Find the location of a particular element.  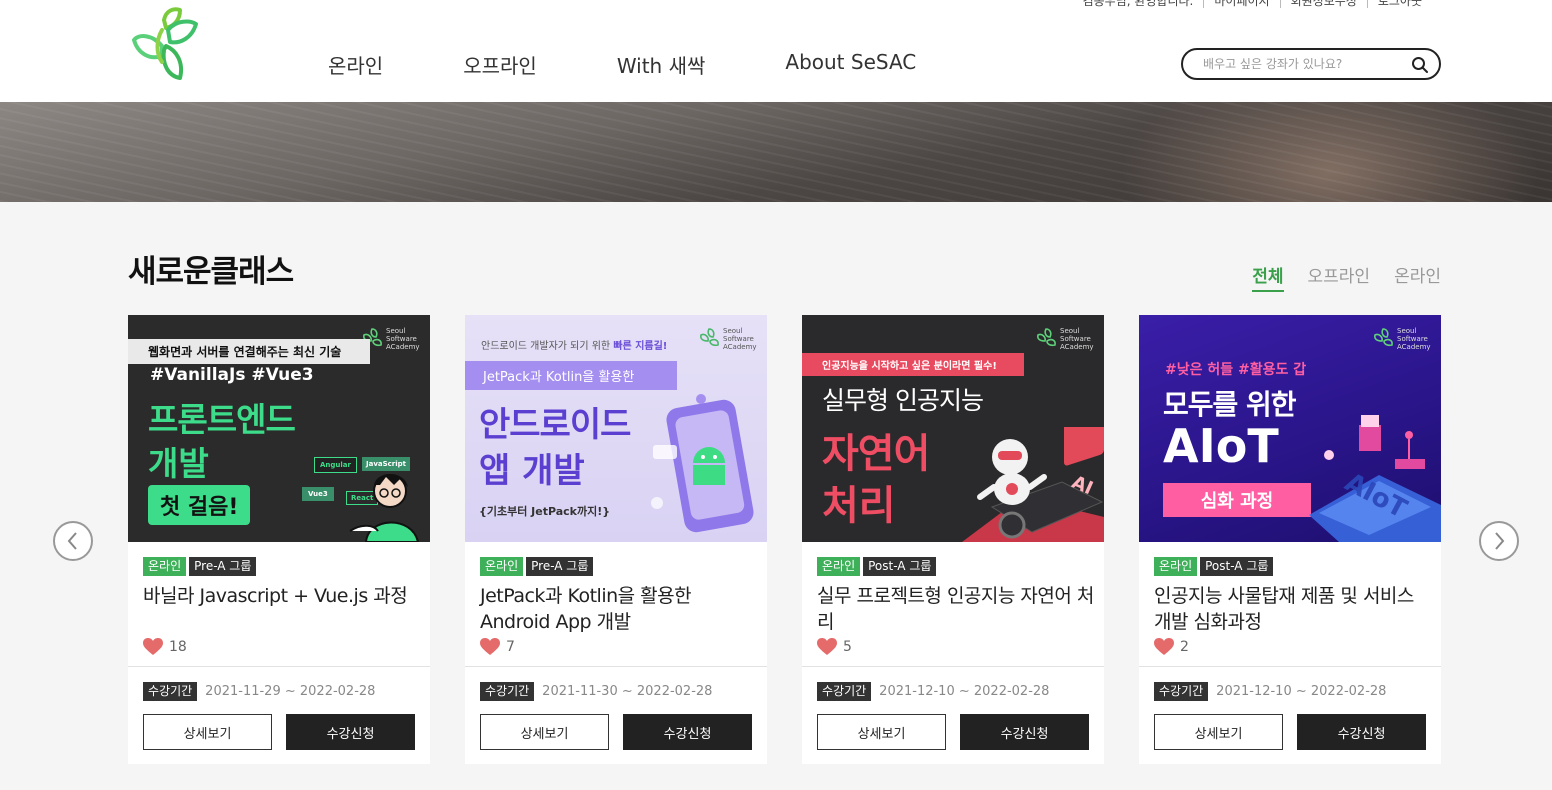

like-count-value: 2 is located at coordinates (1184, 647).